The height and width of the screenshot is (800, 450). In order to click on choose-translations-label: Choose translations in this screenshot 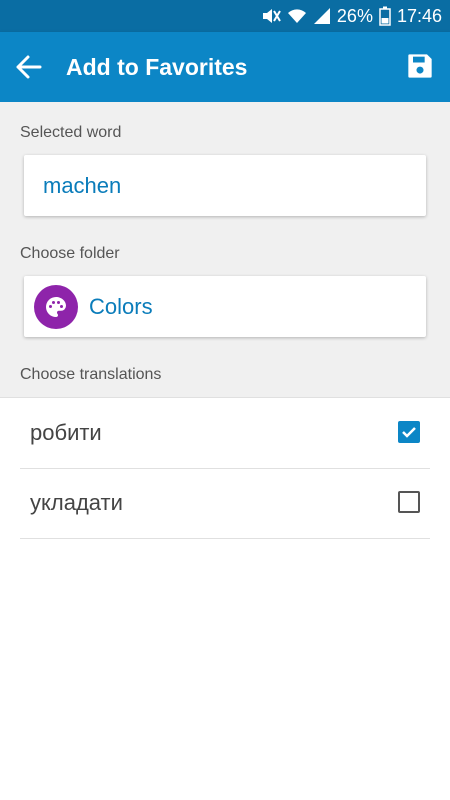, I will do `click(91, 374)`.